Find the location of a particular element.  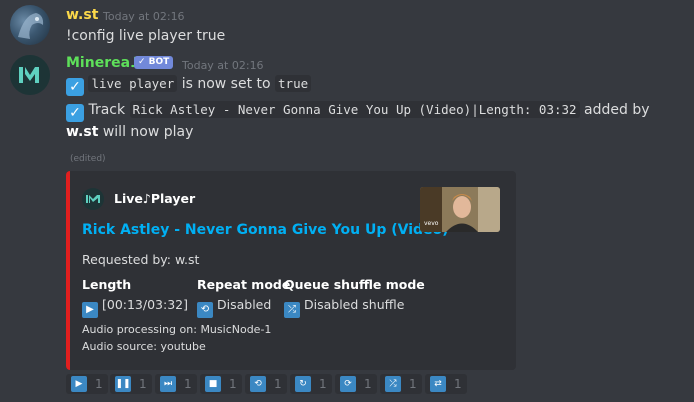

field-repeat-value: ⟲ Disabled is located at coordinates (234, 307).